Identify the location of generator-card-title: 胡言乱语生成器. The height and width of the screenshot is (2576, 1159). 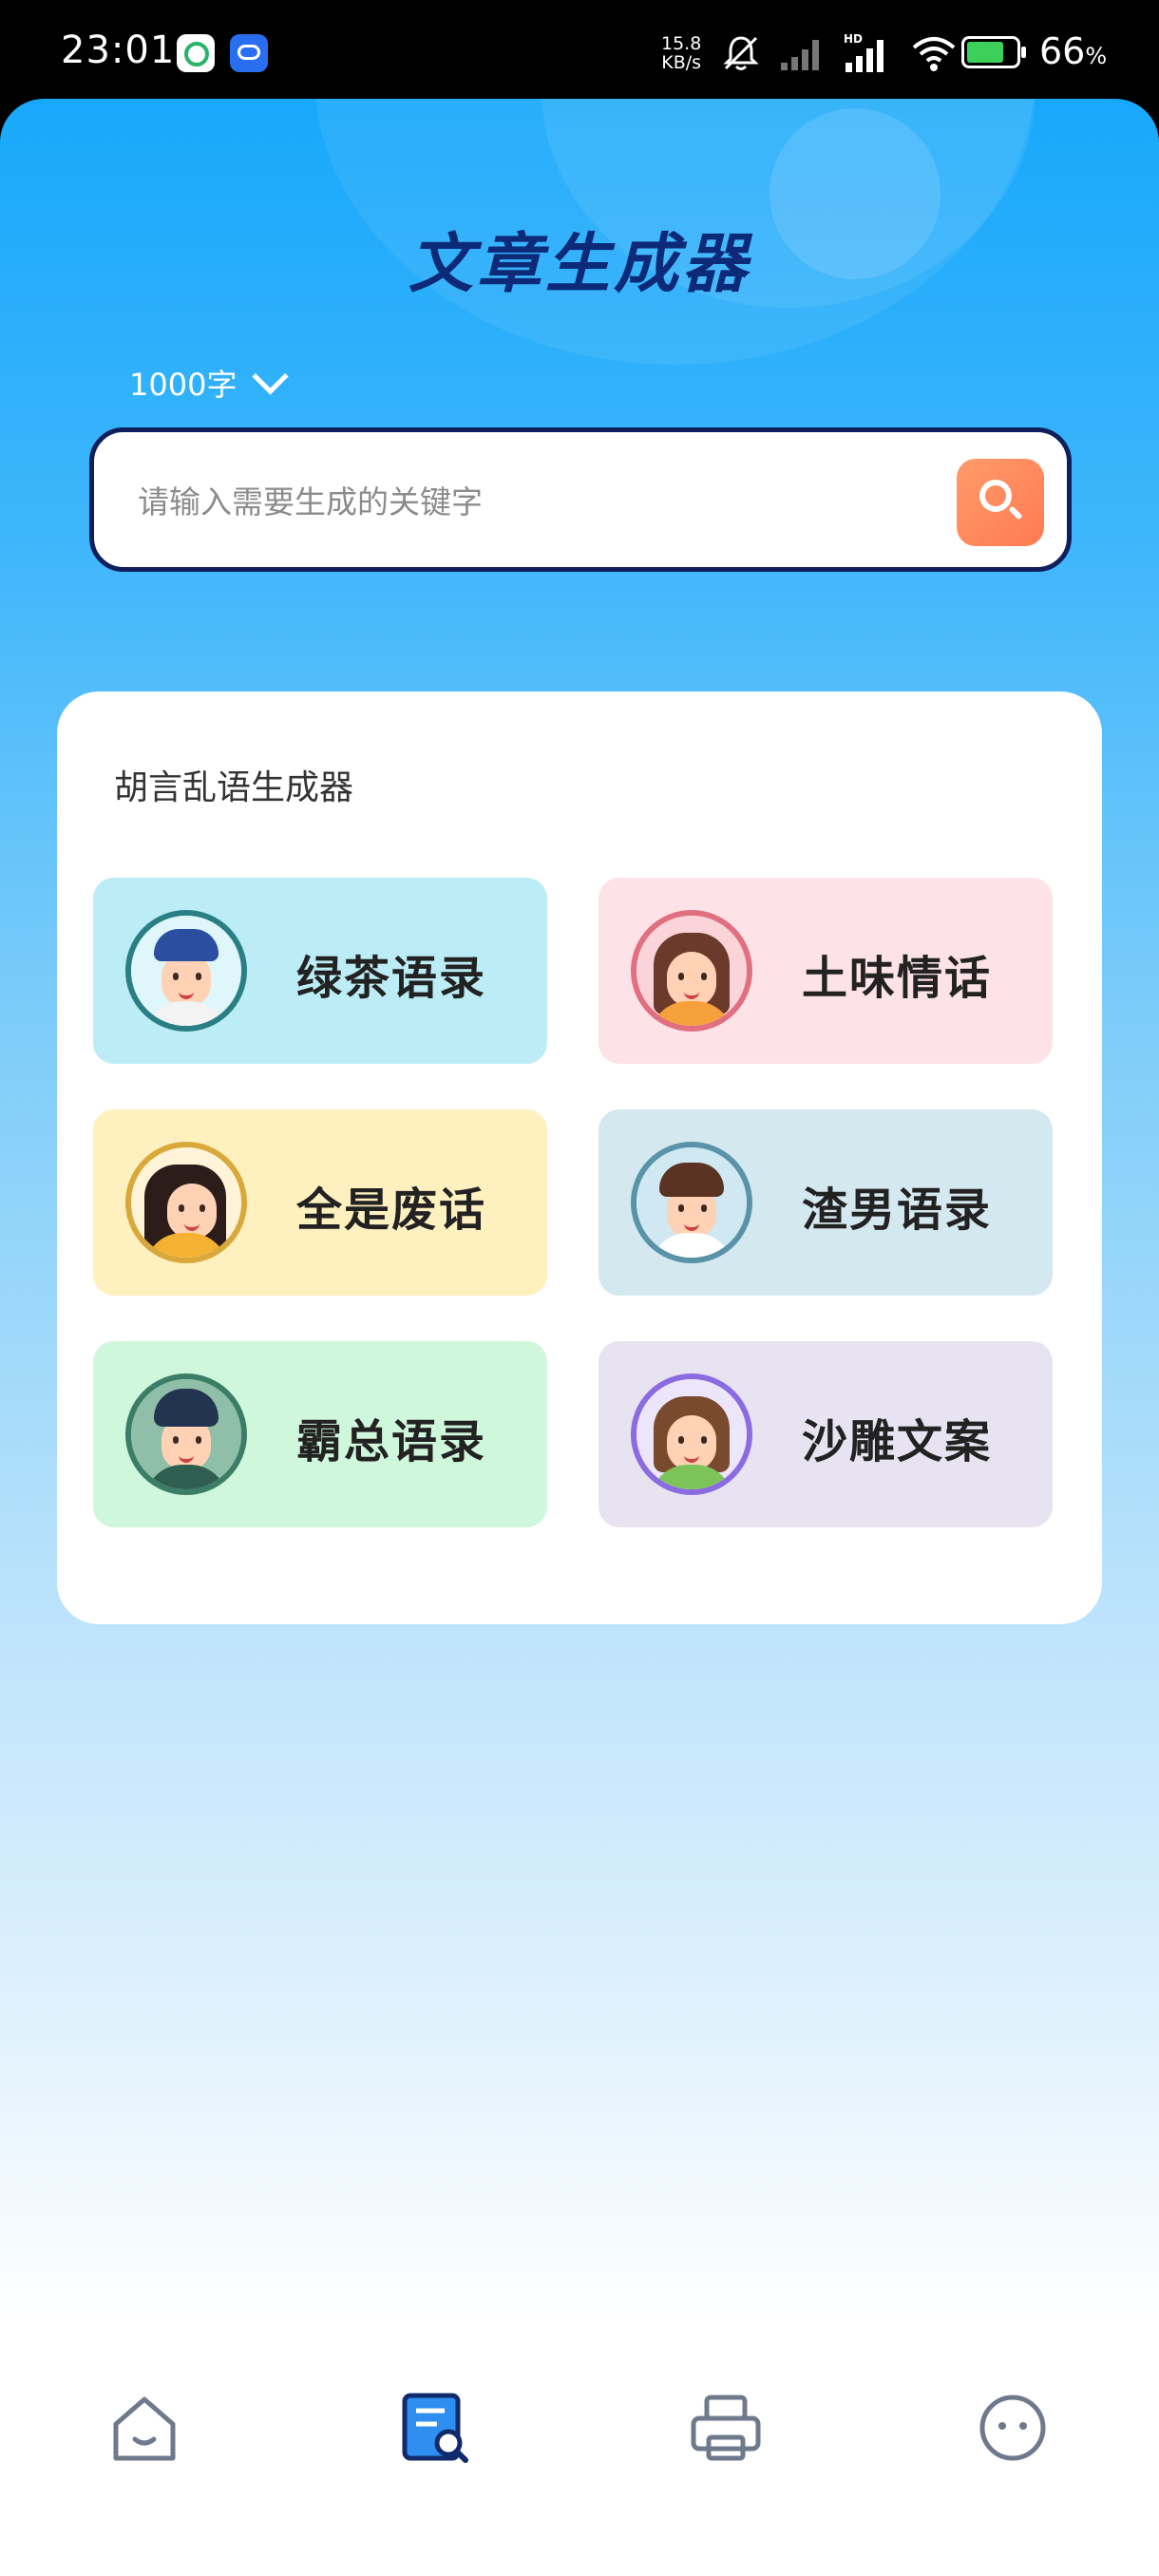
(234, 787).